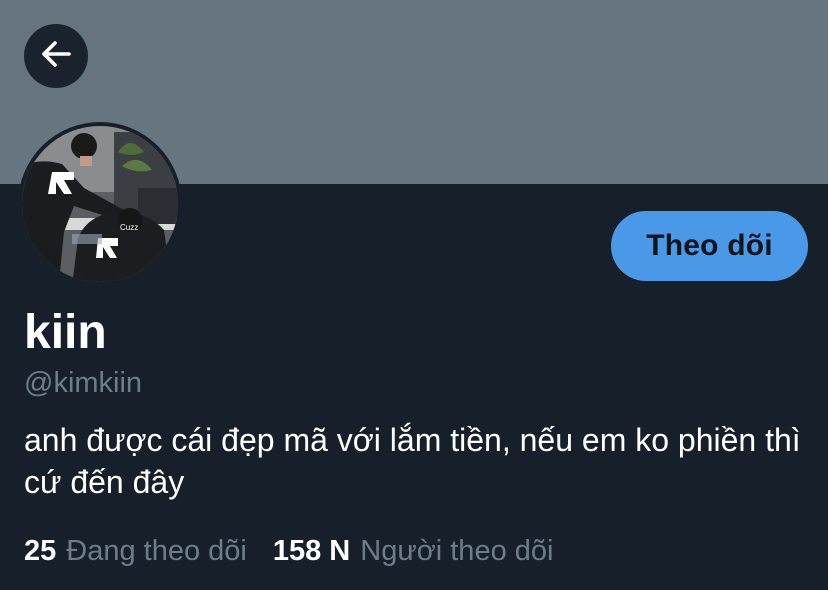  Describe the element at coordinates (311, 551) in the screenshot. I see `followers-count: 158 N` at that location.